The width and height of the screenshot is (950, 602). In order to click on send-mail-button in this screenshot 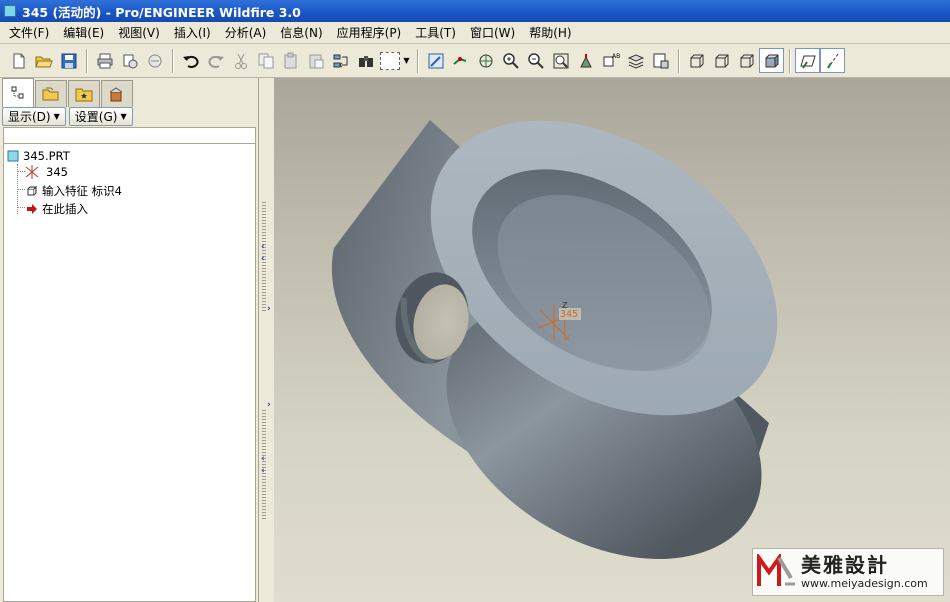, I will do `click(129, 60)`.